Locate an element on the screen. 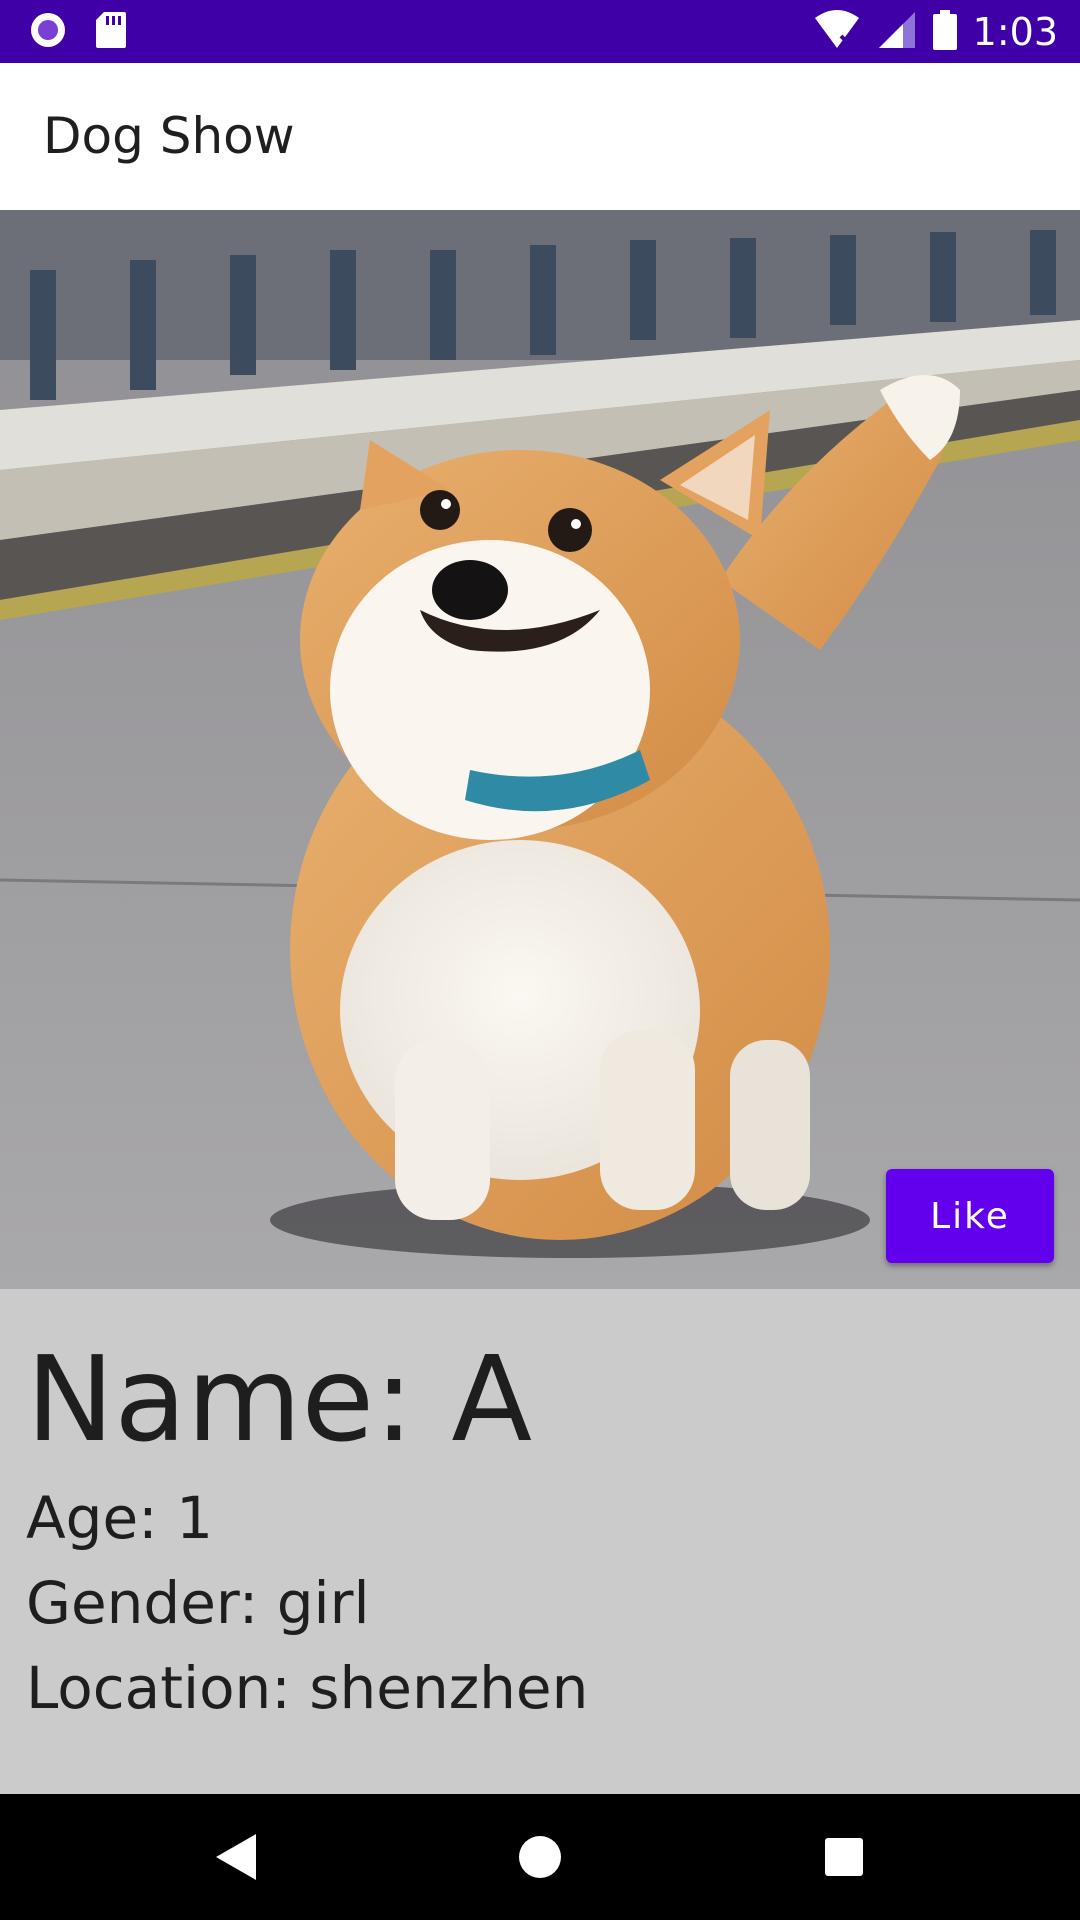 This screenshot has height=1920, width=1080. status-left is located at coordinates (78, 32).